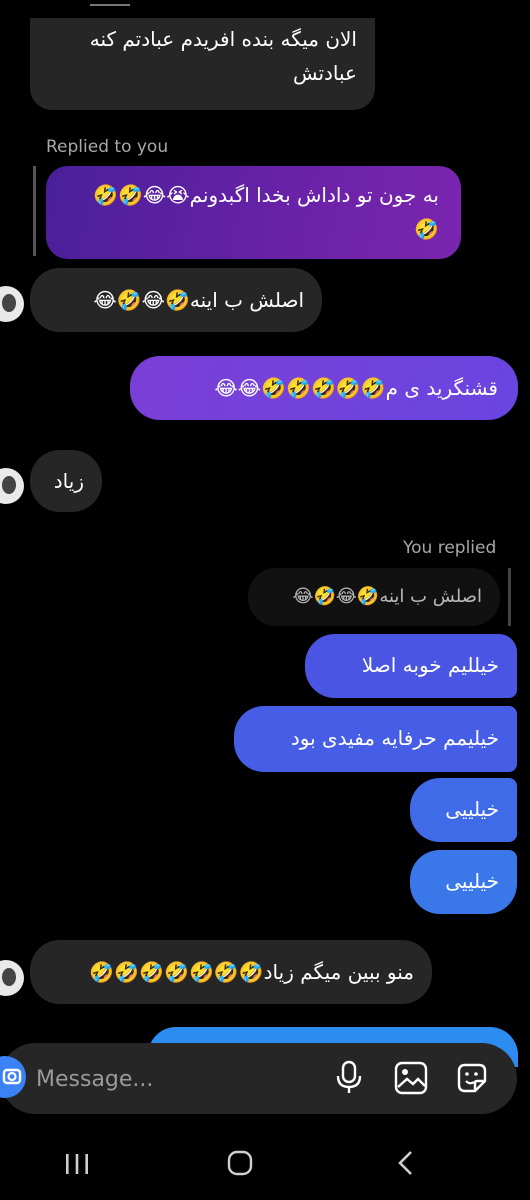  What do you see at coordinates (240, 1163) in the screenshot?
I see `home-icon` at bounding box center [240, 1163].